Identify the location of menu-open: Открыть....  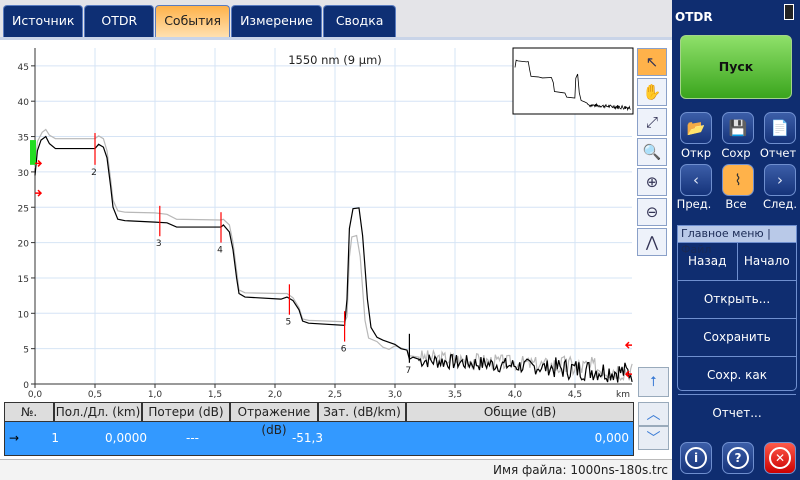
(737, 299).